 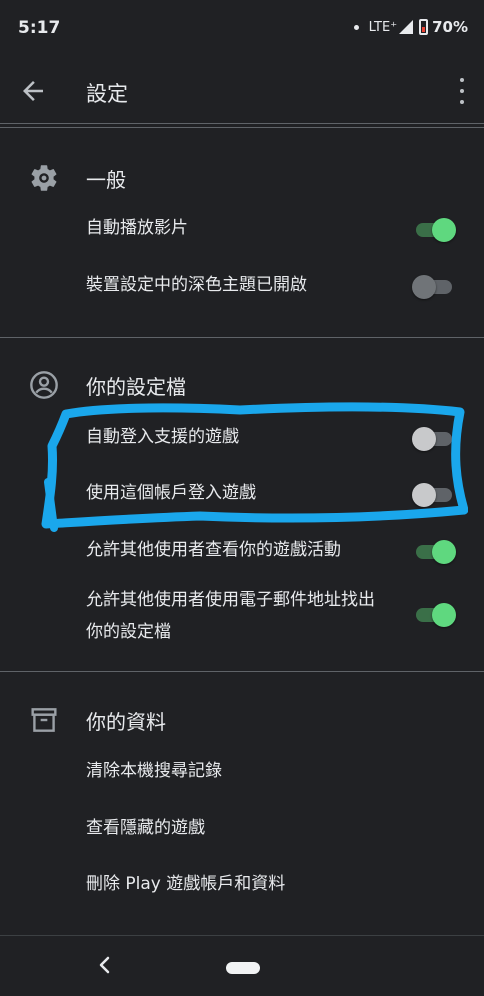 What do you see at coordinates (242, 830) in the screenshot?
I see `setting-row-hidden-games: 查看隱藏的遊戲` at bounding box center [242, 830].